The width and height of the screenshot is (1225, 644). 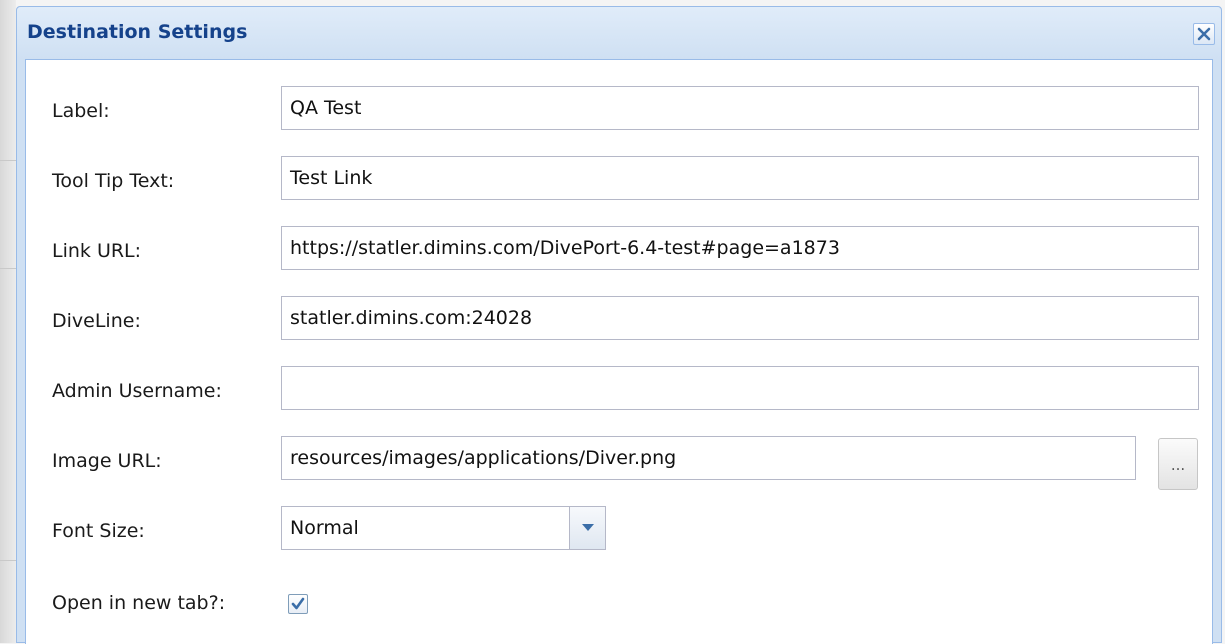 What do you see at coordinates (81, 111) in the screenshot?
I see `label-field-label: Label:` at bounding box center [81, 111].